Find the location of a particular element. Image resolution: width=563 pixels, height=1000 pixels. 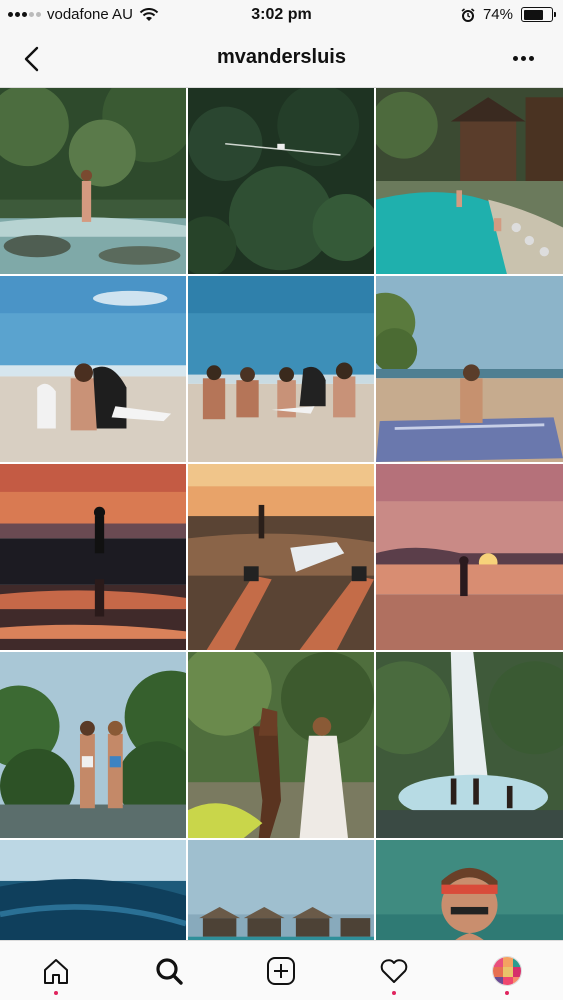

tab-profile is located at coordinates (507, 971).